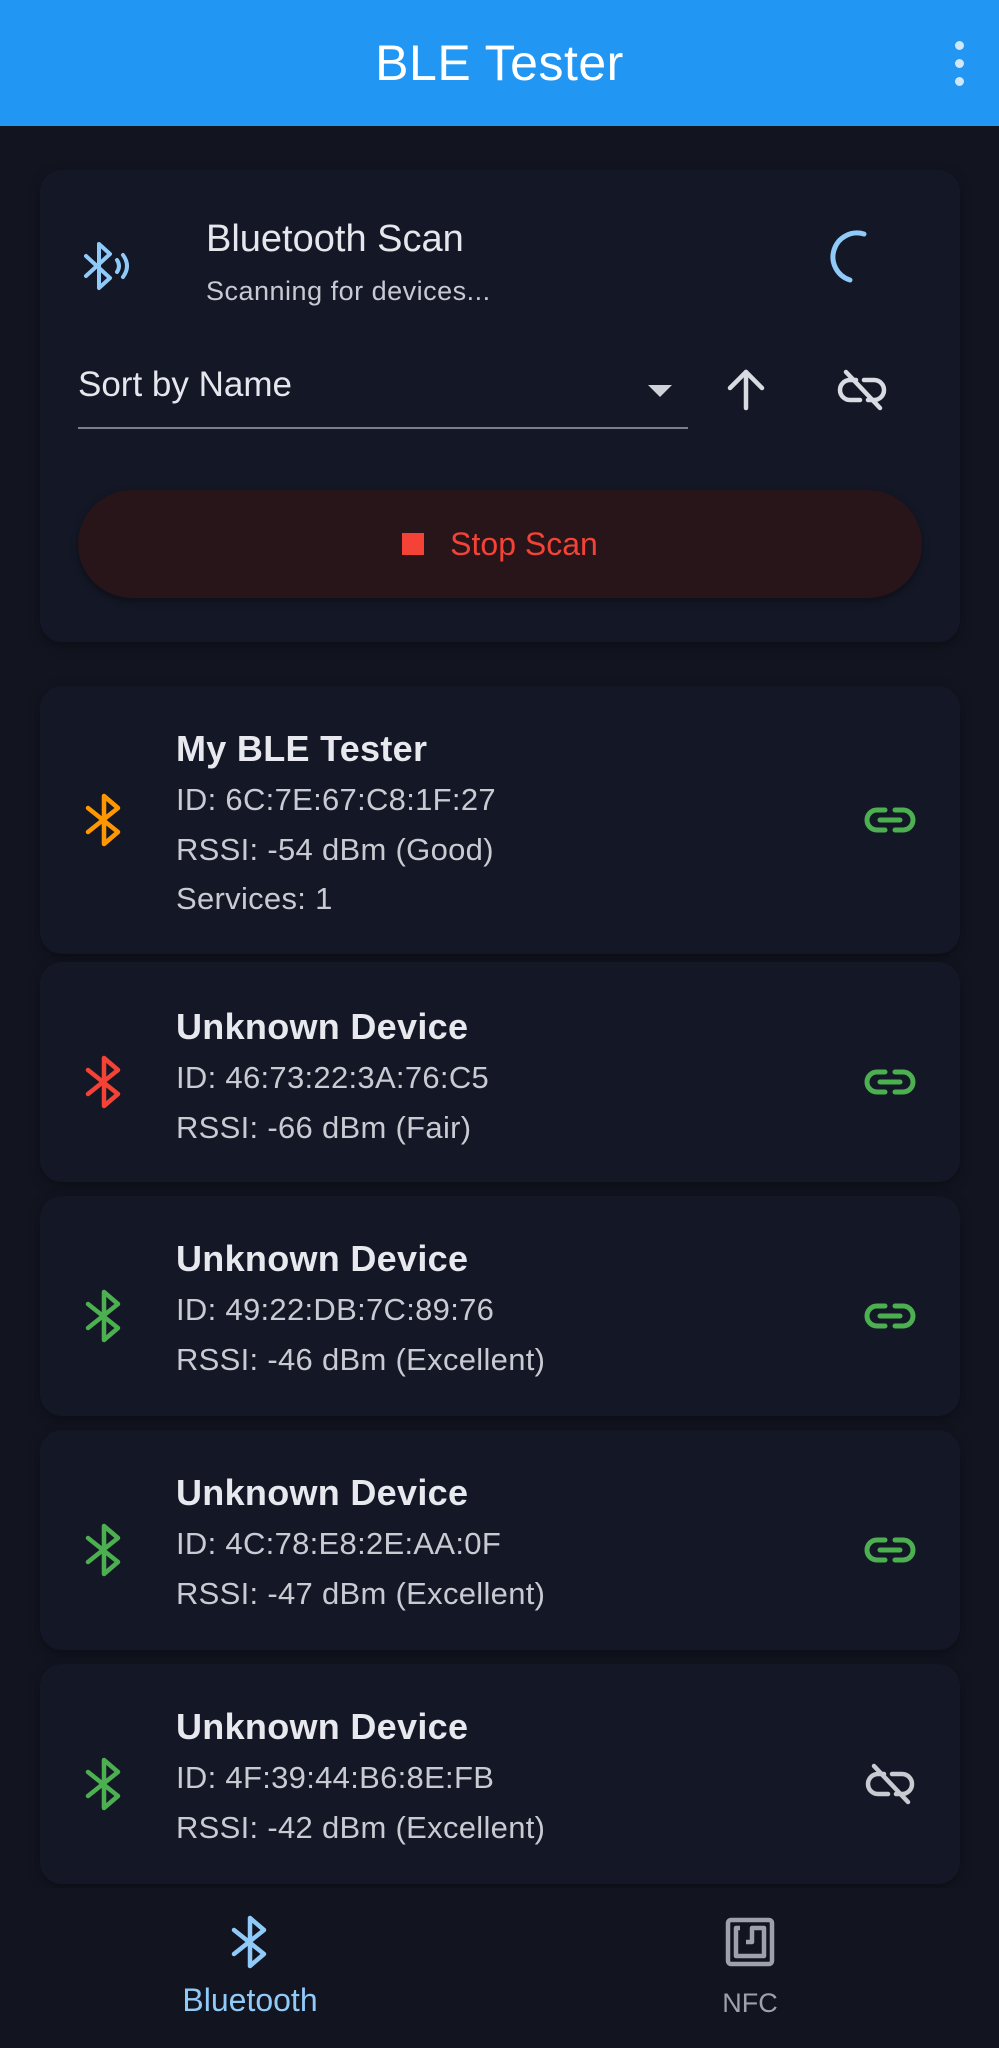 The width and height of the screenshot is (999, 2048). I want to click on nfc-icon, so click(750, 1942).